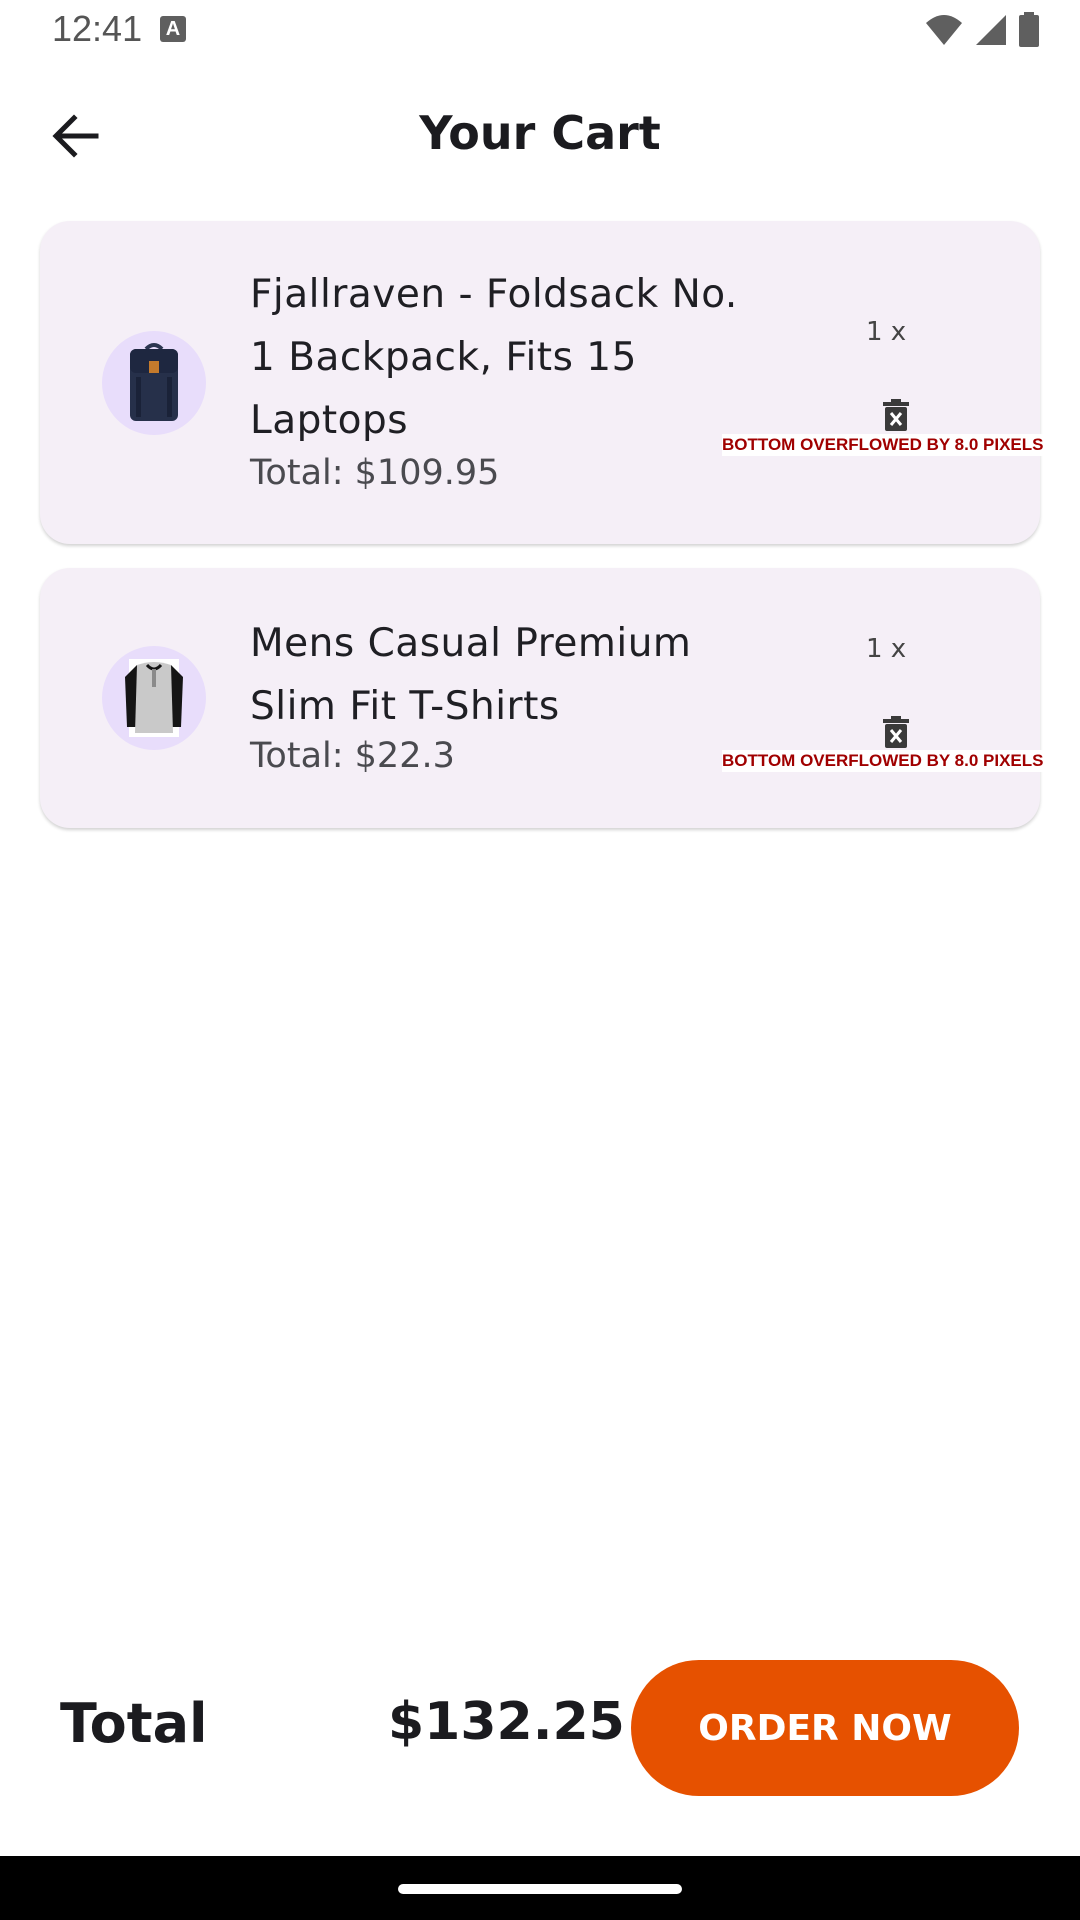 This screenshot has width=1080, height=1920. What do you see at coordinates (540, 32) in the screenshot?
I see `status-bar: 12:41 A` at bounding box center [540, 32].